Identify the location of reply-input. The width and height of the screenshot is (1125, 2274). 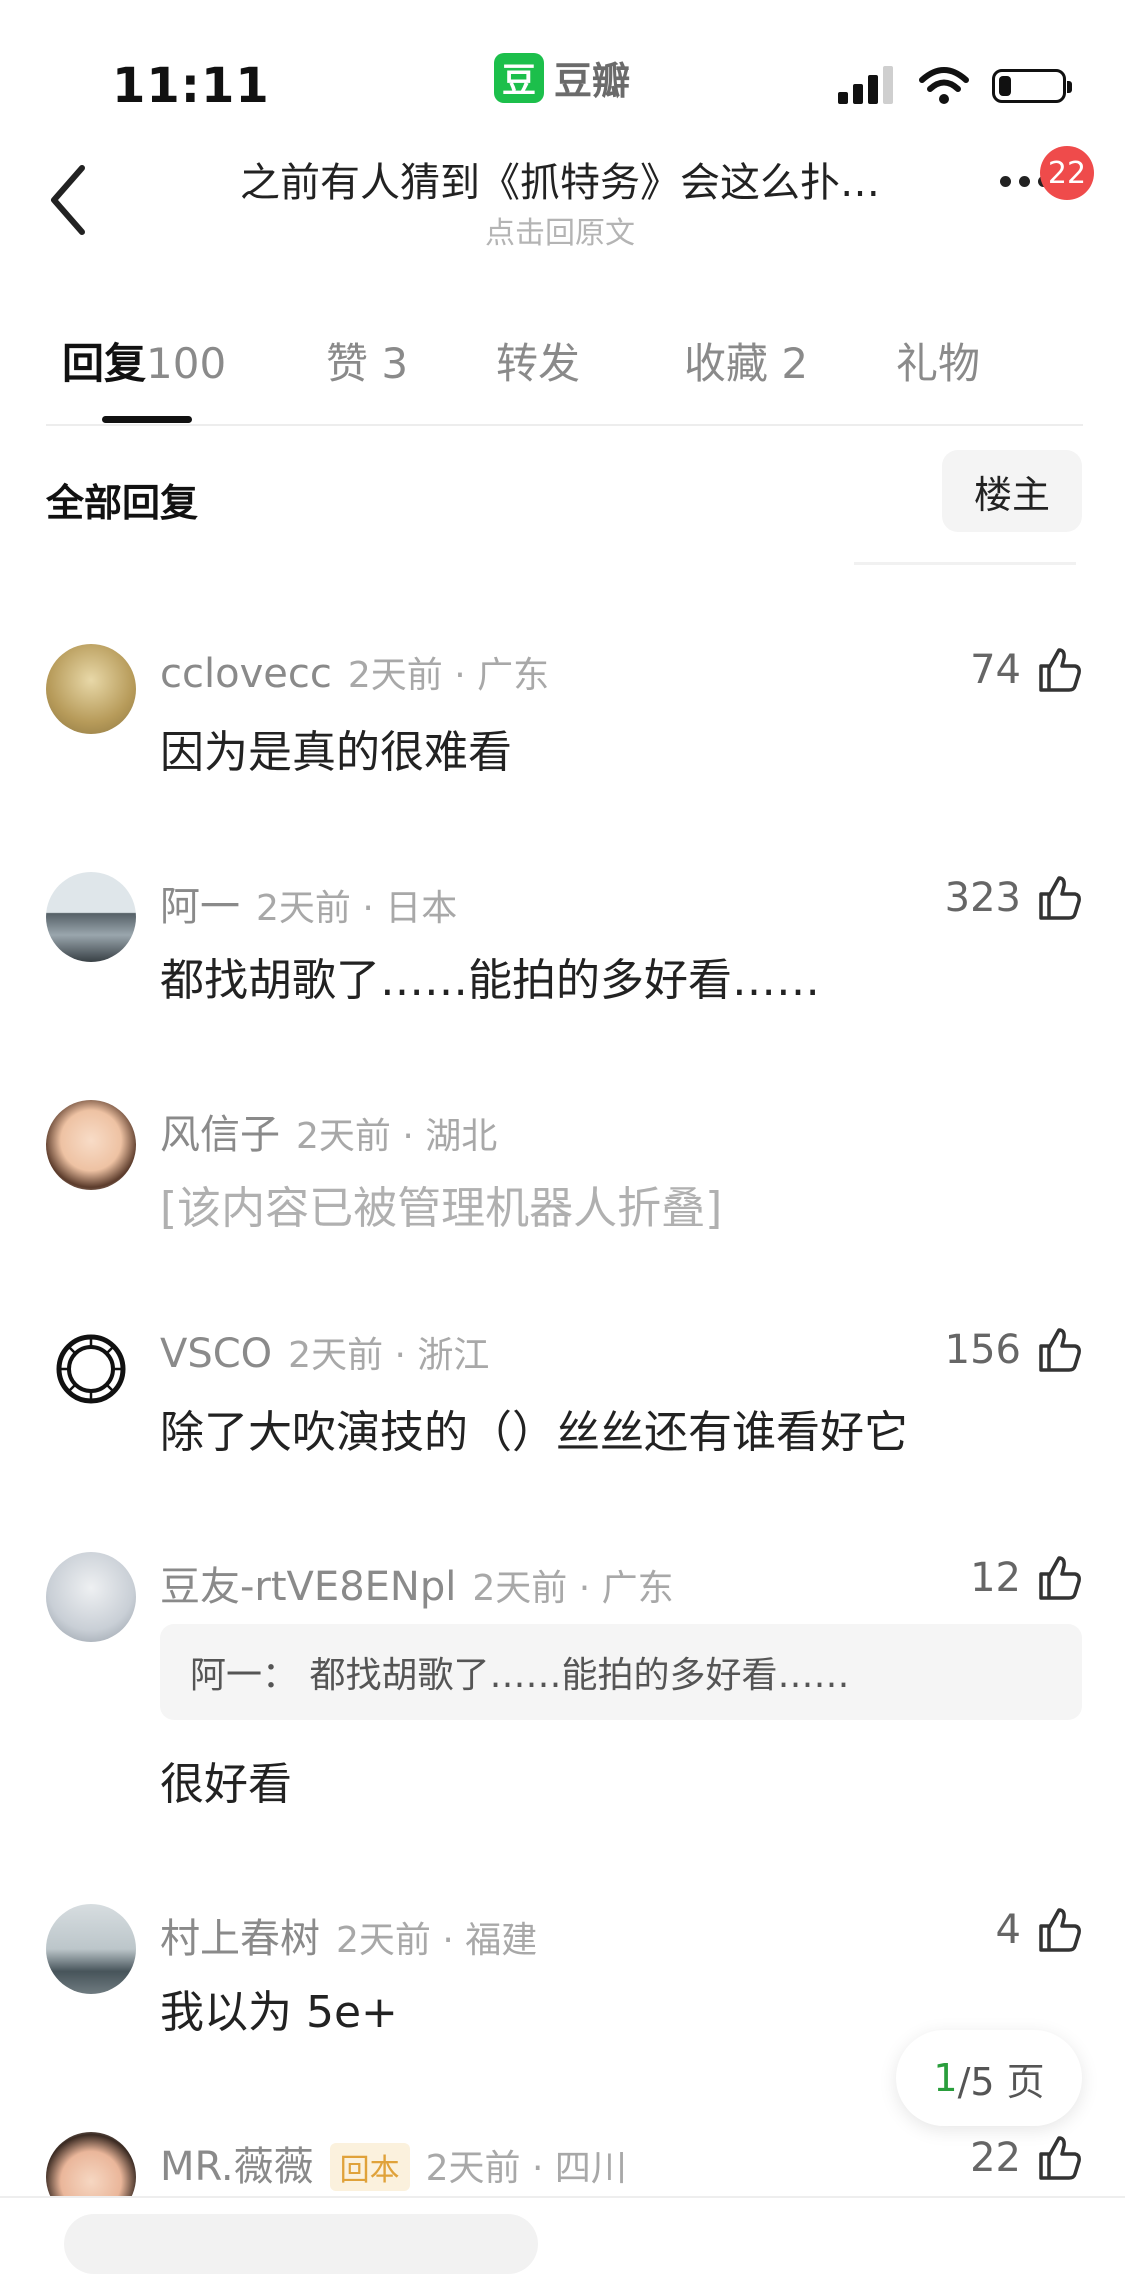
(301, 2244).